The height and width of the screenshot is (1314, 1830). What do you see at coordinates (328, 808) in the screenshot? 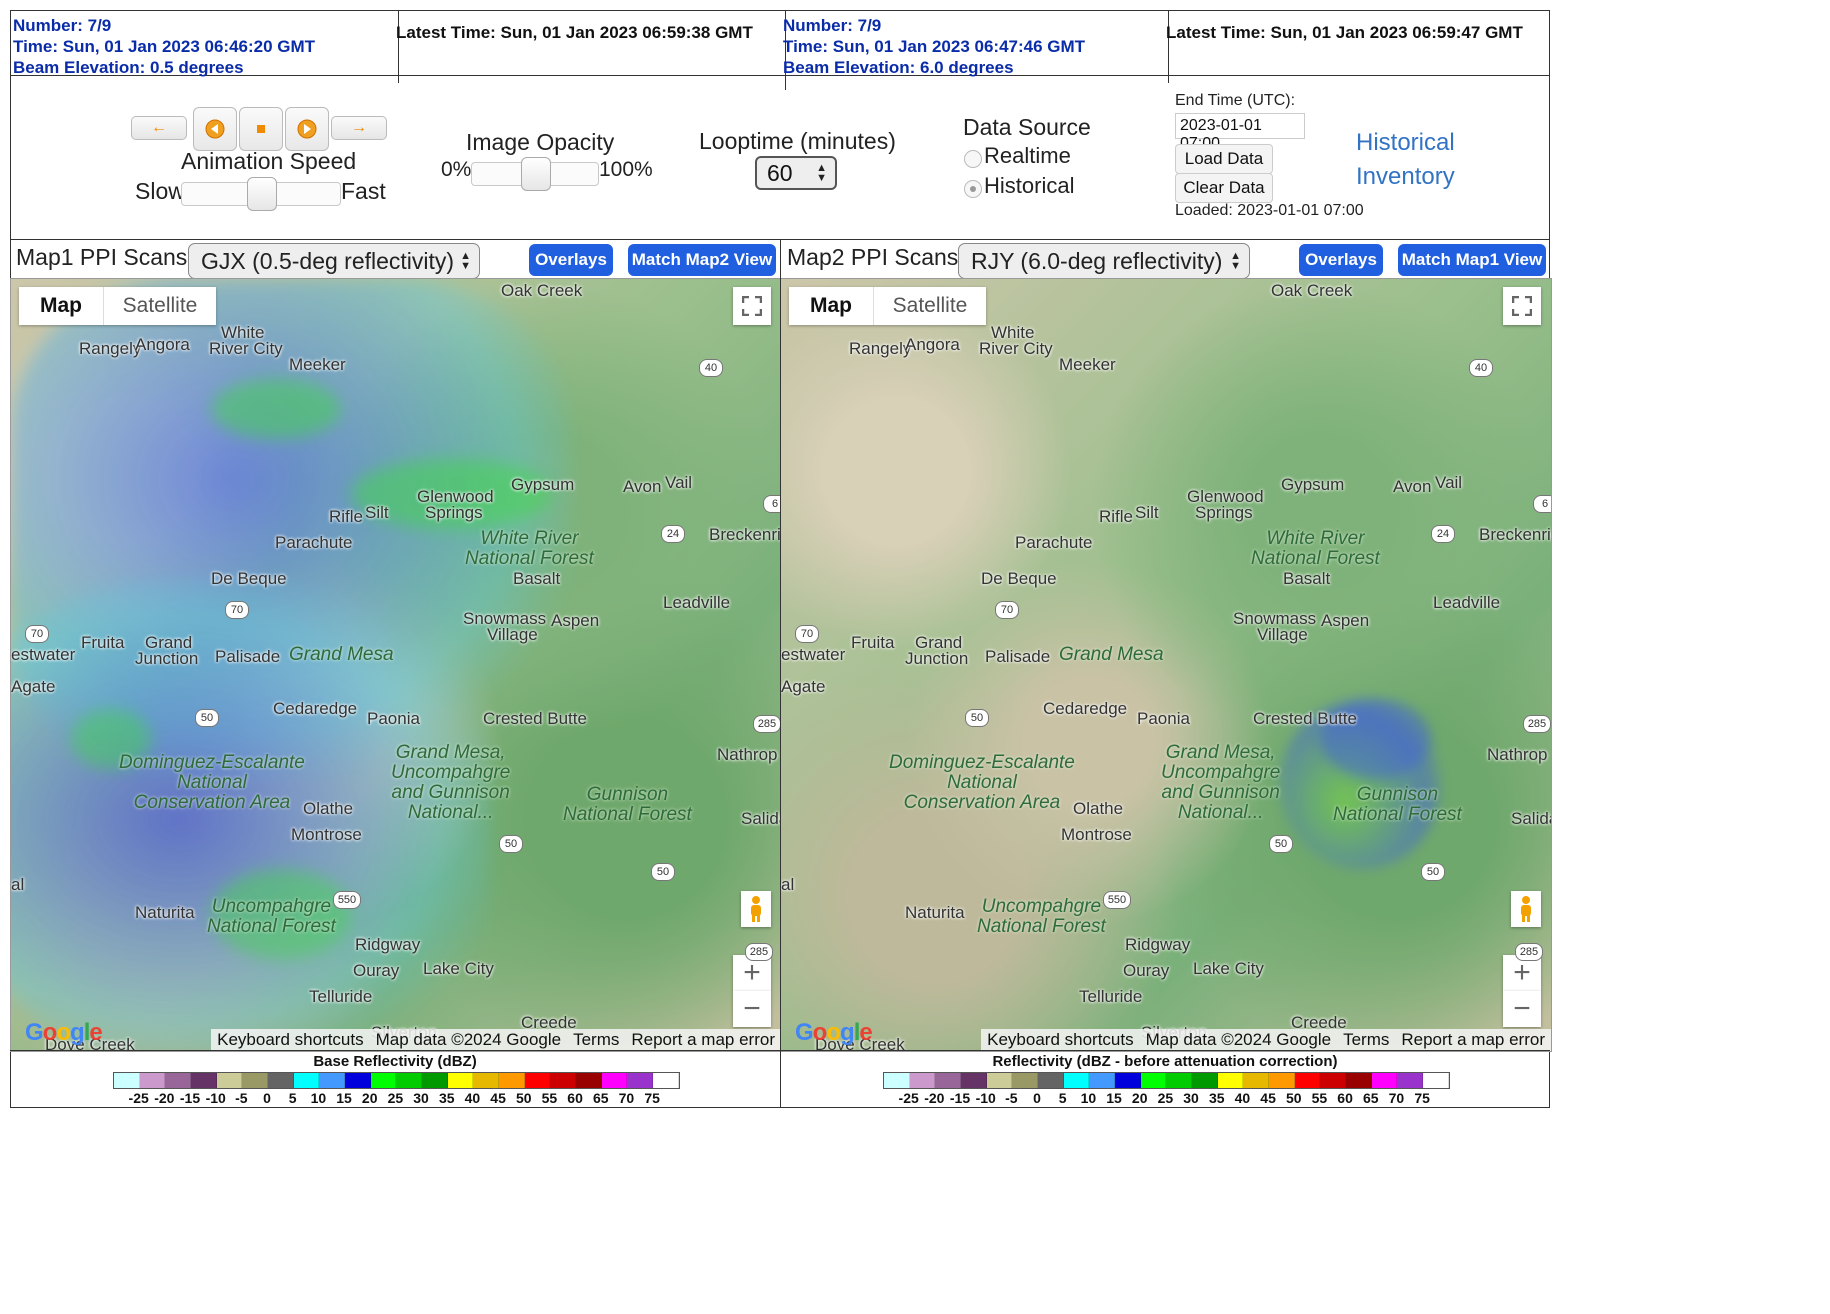
I see `place-label: Olathe` at bounding box center [328, 808].